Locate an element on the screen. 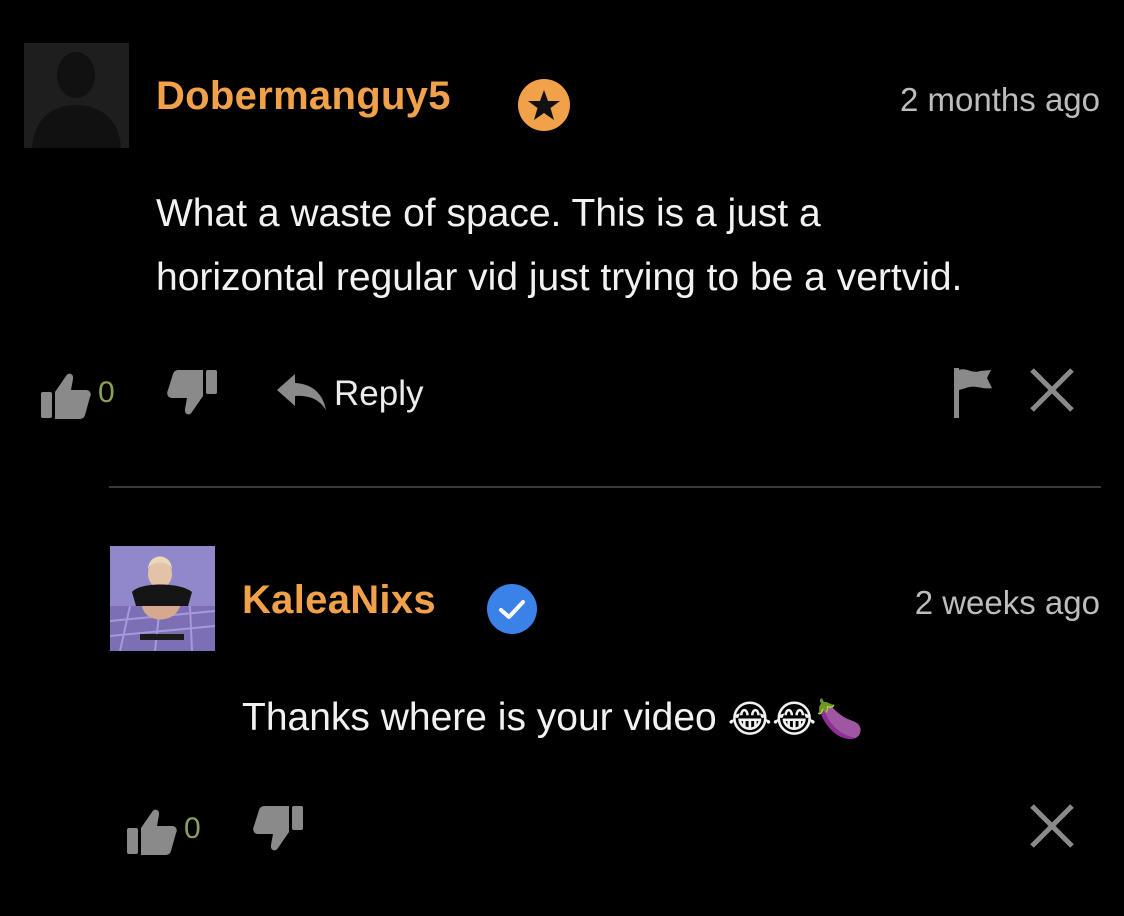 The image size is (1124, 916). comment-username: KaleaNixs is located at coordinates (339, 600).